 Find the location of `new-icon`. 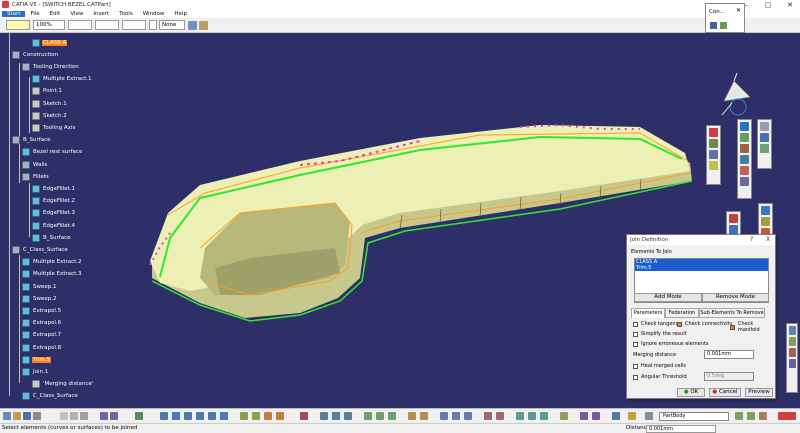

new-icon is located at coordinates (7, 416).